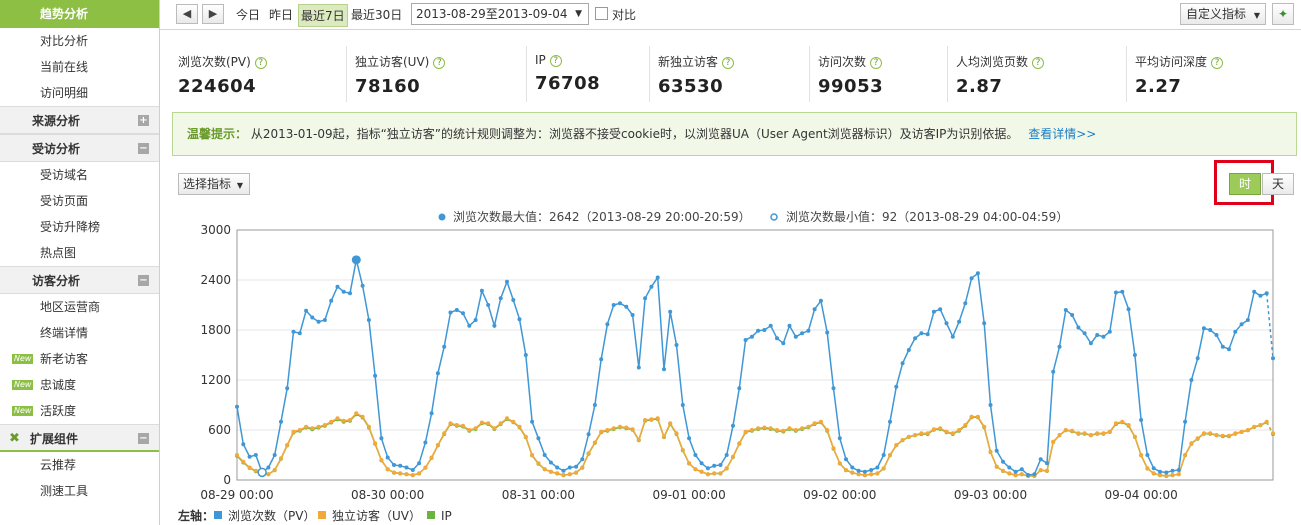 Image resolution: width=1301 pixels, height=525 pixels. What do you see at coordinates (215, 280) in the screenshot?
I see `y-tick-label: 2400` at bounding box center [215, 280].